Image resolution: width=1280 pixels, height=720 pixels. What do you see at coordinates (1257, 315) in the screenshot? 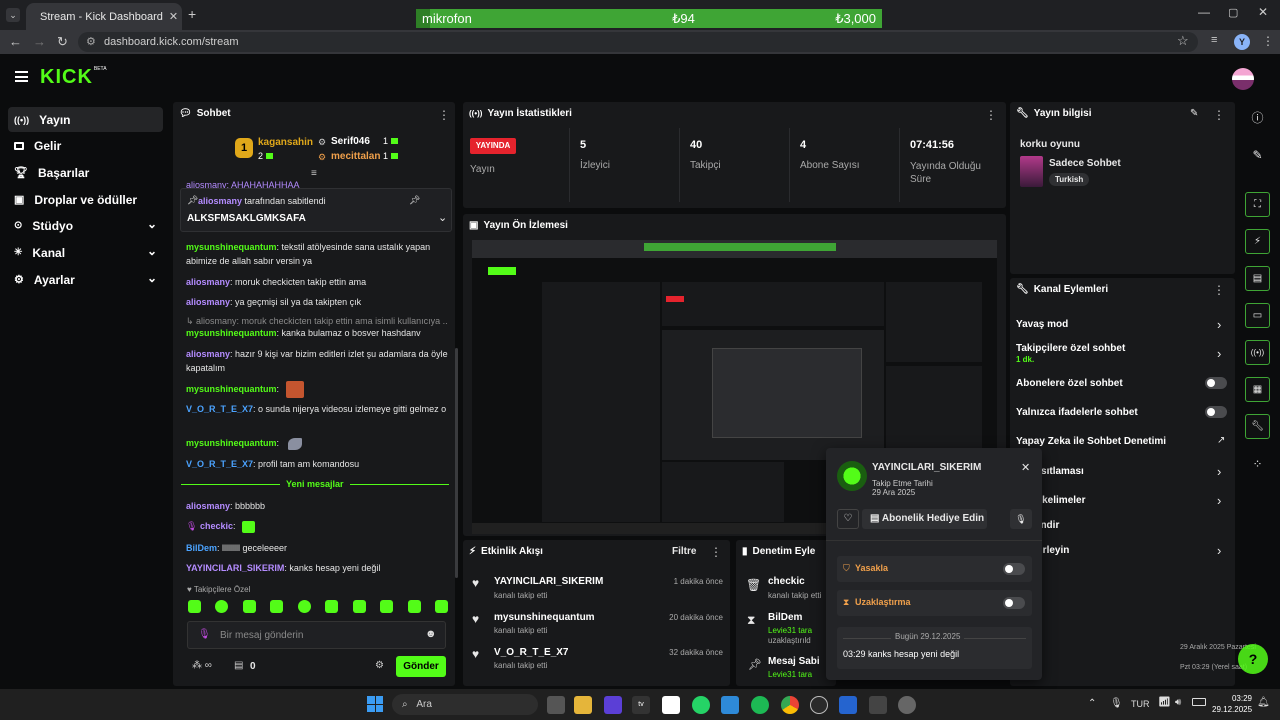
I see `chat-icon: ▭` at bounding box center [1257, 315].